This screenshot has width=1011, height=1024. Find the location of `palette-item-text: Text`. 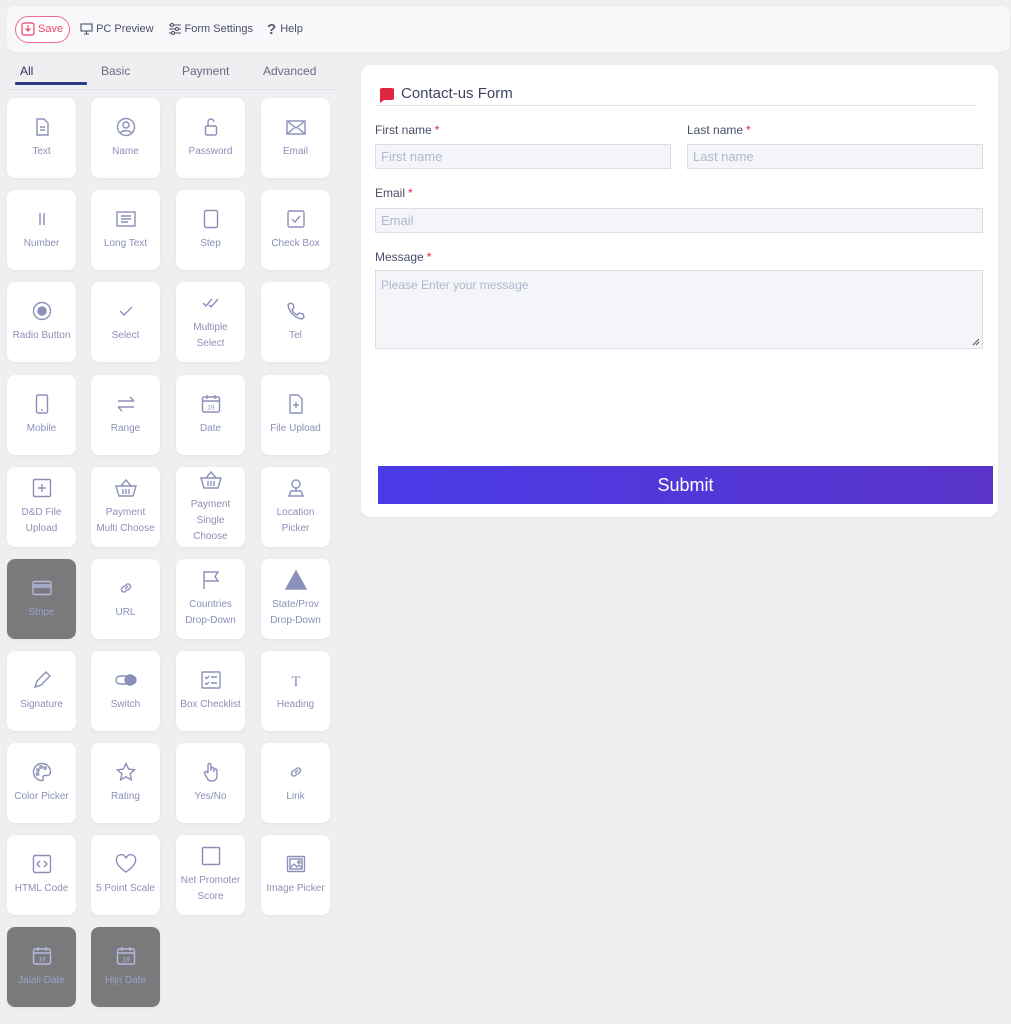

palette-item-text: Text is located at coordinates (41, 138).